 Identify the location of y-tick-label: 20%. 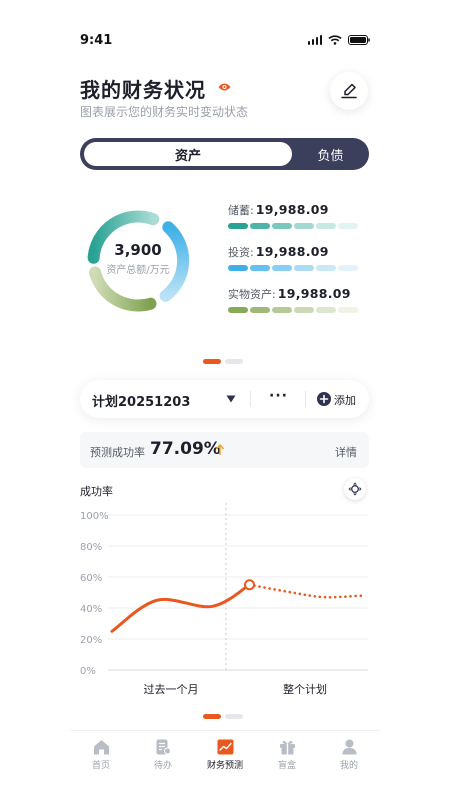
(91, 640).